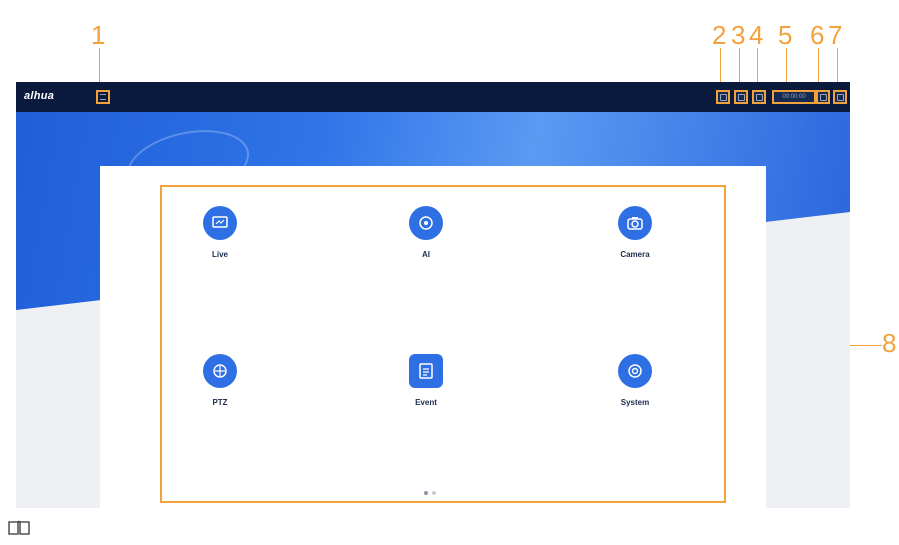  What do you see at coordinates (426, 371) in the screenshot?
I see `event-icon` at bounding box center [426, 371].